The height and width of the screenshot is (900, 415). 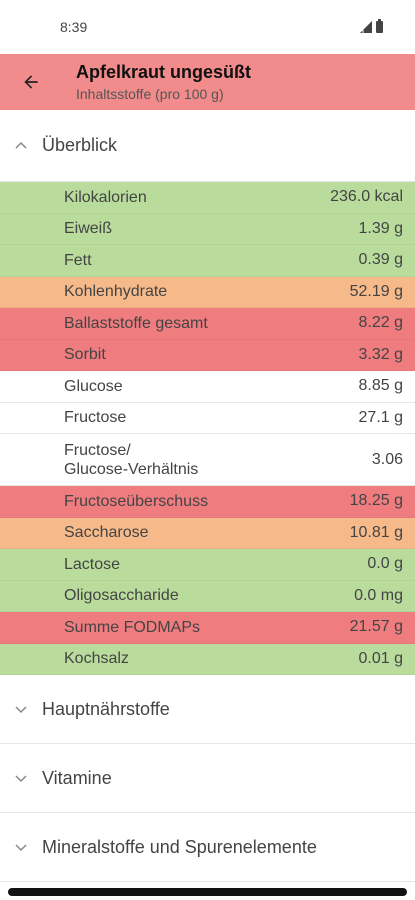 What do you see at coordinates (96, 659) in the screenshot?
I see `nutrient-label: Kochsalz` at bounding box center [96, 659].